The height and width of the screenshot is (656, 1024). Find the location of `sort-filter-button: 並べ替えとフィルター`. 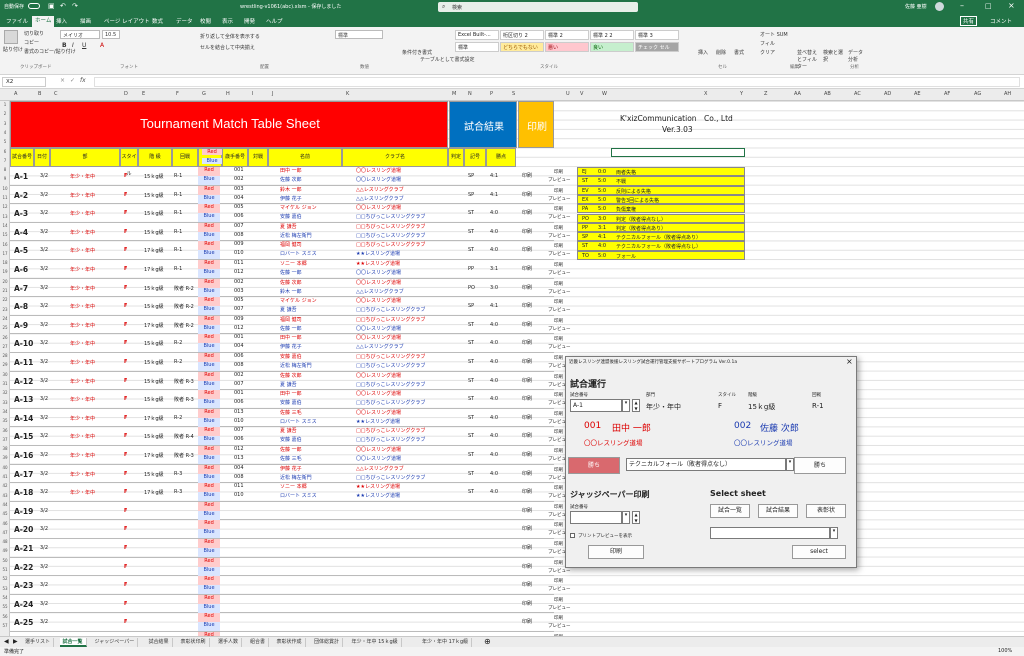

sort-filter-button: 並べ替えとフィルター is located at coordinates (808, 59).